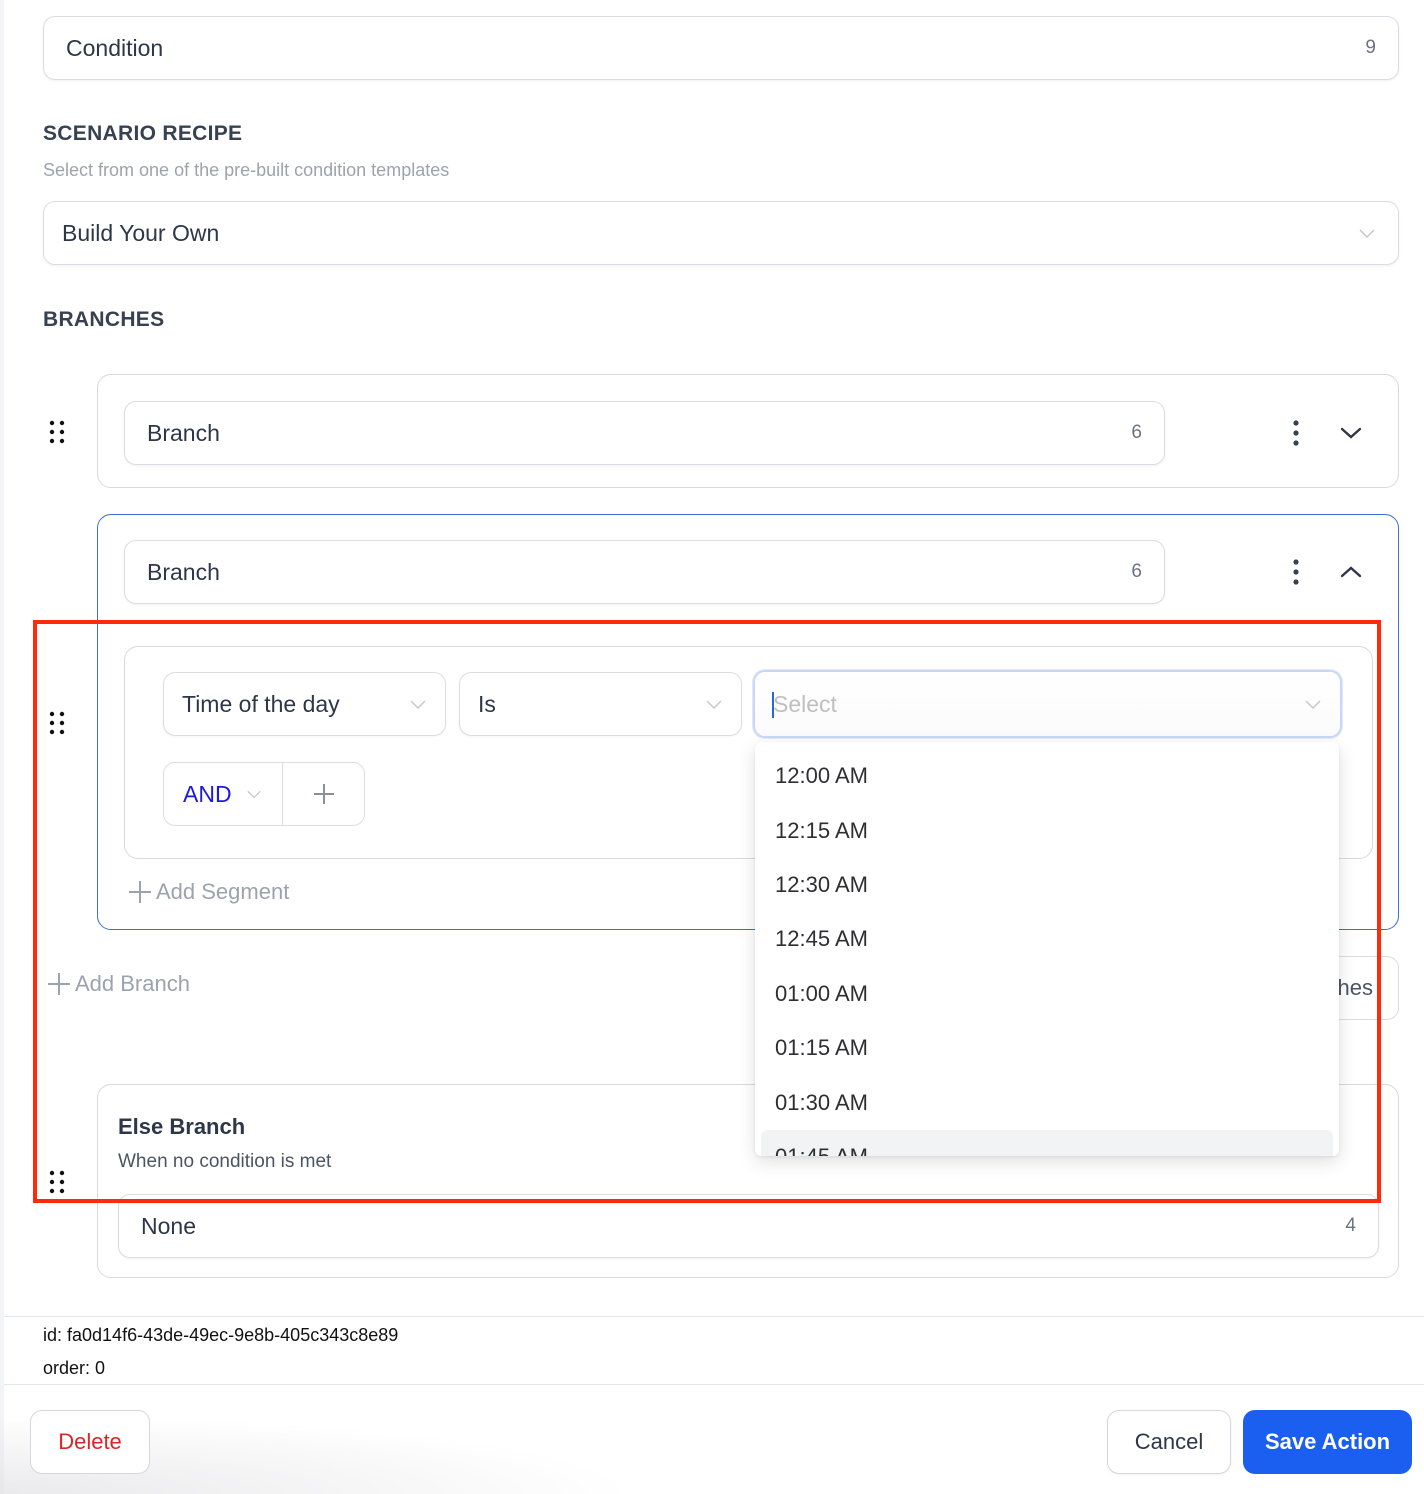 The image size is (1424, 1494). I want to click on logic-operator-group: AND, so click(264, 794).